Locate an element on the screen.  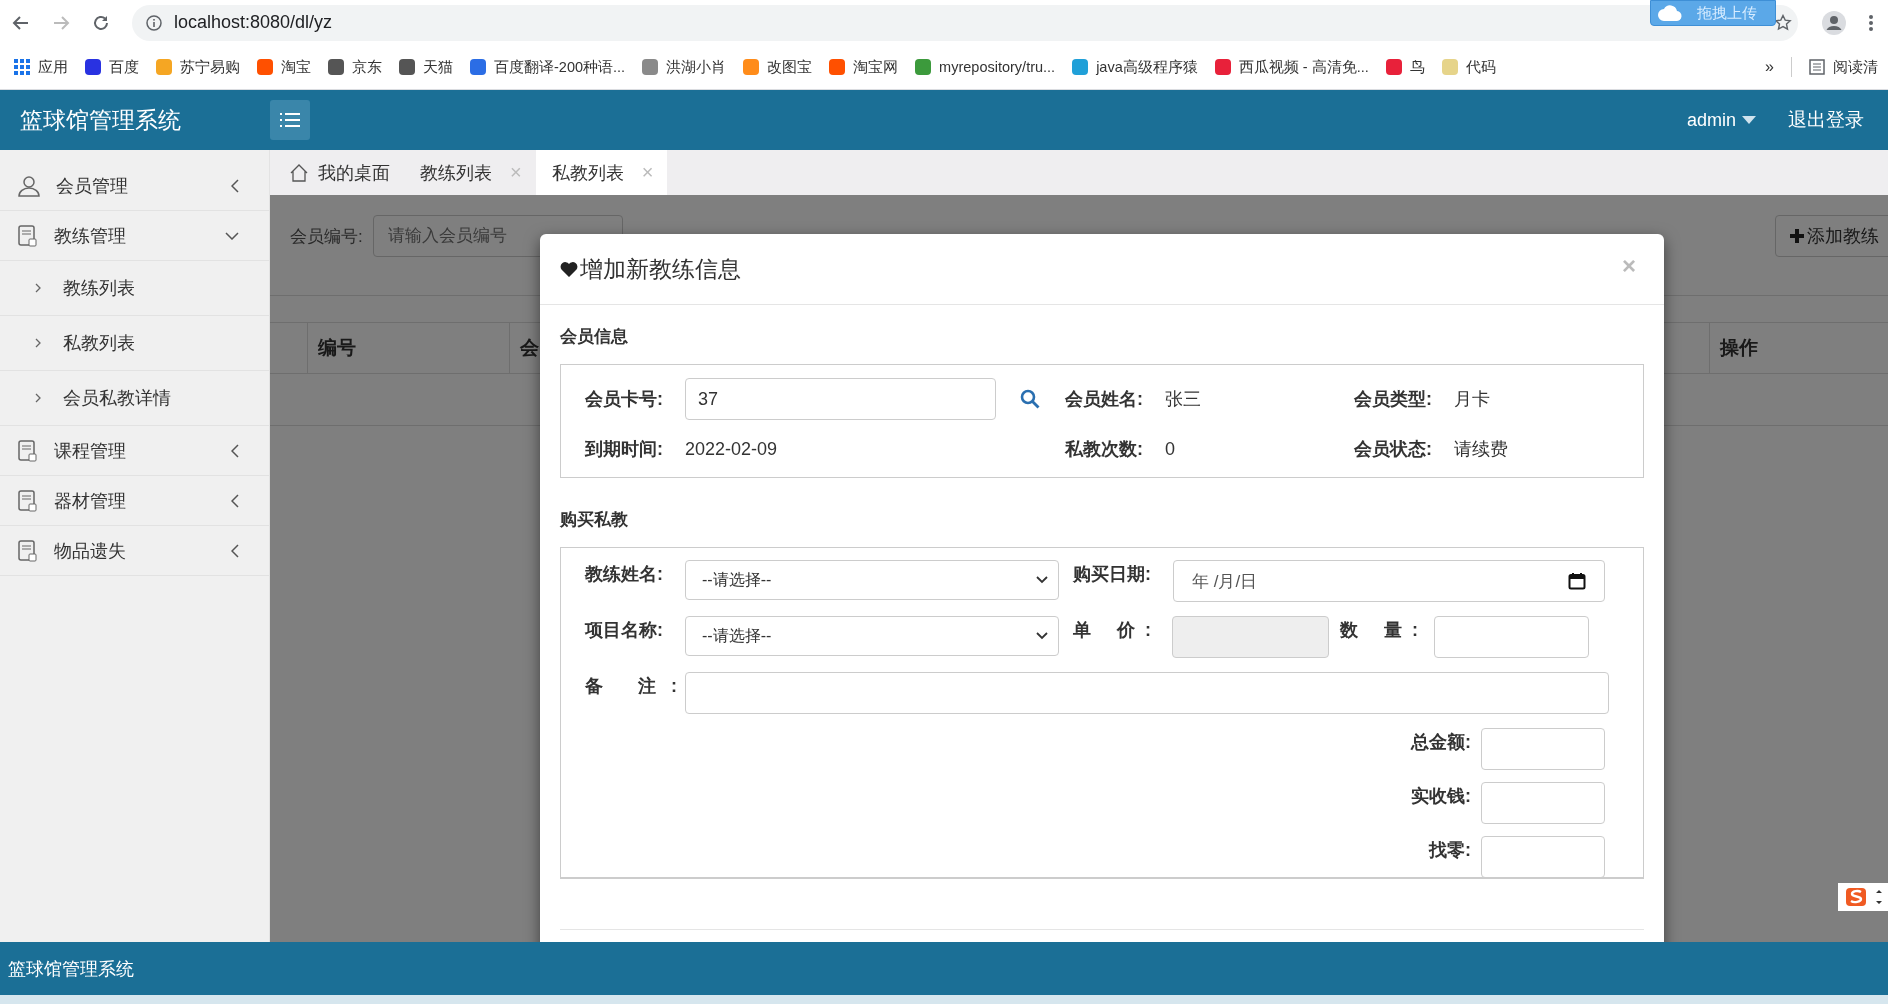
filter-label: 会员编号: is located at coordinates (326, 236).